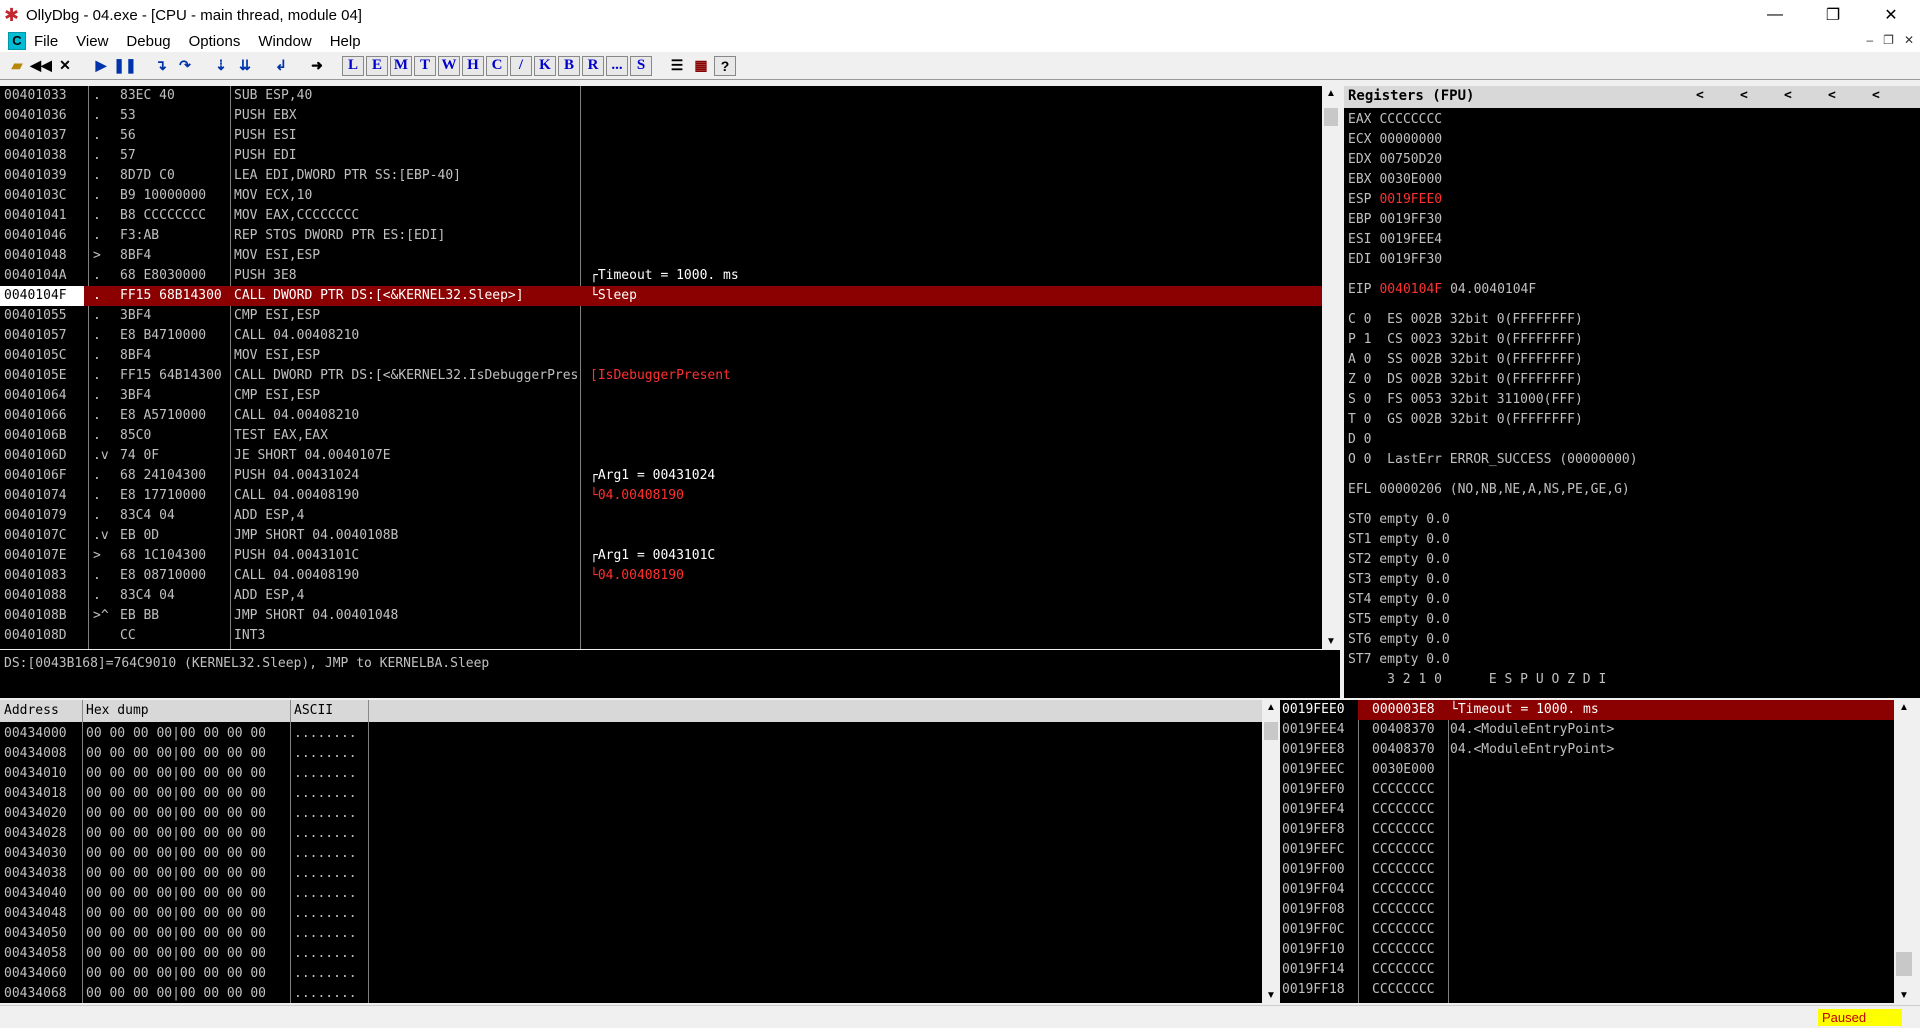 The image size is (1920, 1028). What do you see at coordinates (31, 710) in the screenshot?
I see `dump-col-address: Address` at bounding box center [31, 710].